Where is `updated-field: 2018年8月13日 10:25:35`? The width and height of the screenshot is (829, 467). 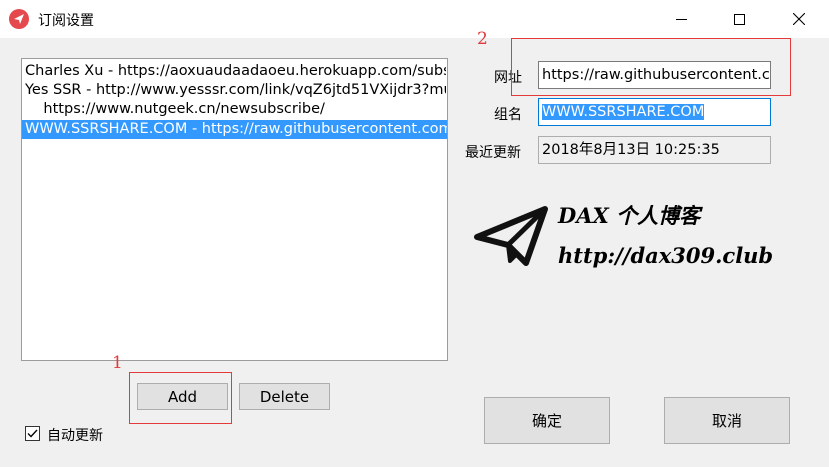 updated-field: 2018年8月13日 10:25:35 is located at coordinates (654, 150).